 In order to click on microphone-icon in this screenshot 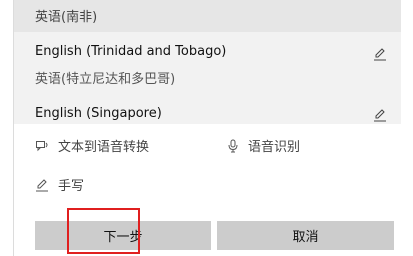, I will do `click(233, 145)`.